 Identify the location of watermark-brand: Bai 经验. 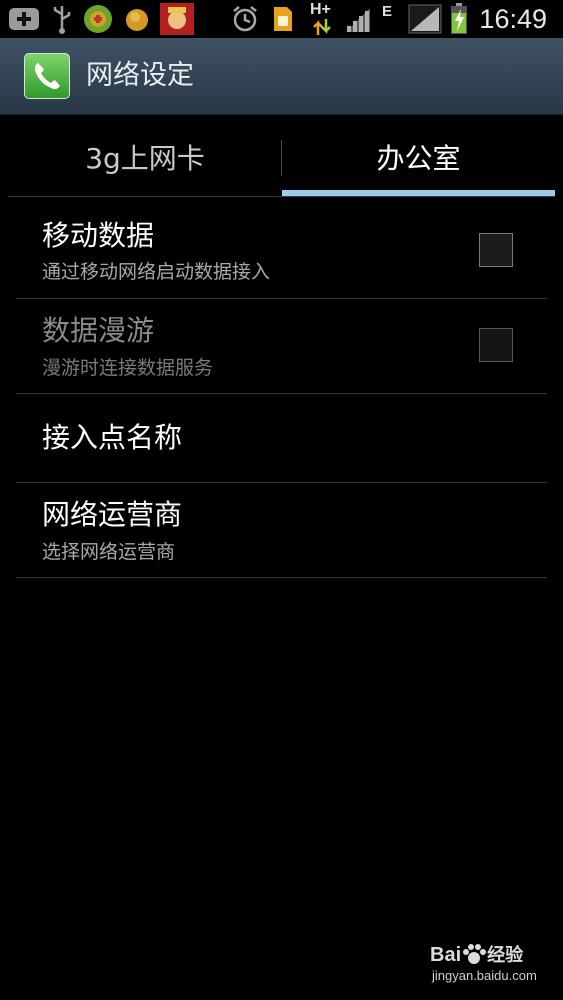
(477, 955).